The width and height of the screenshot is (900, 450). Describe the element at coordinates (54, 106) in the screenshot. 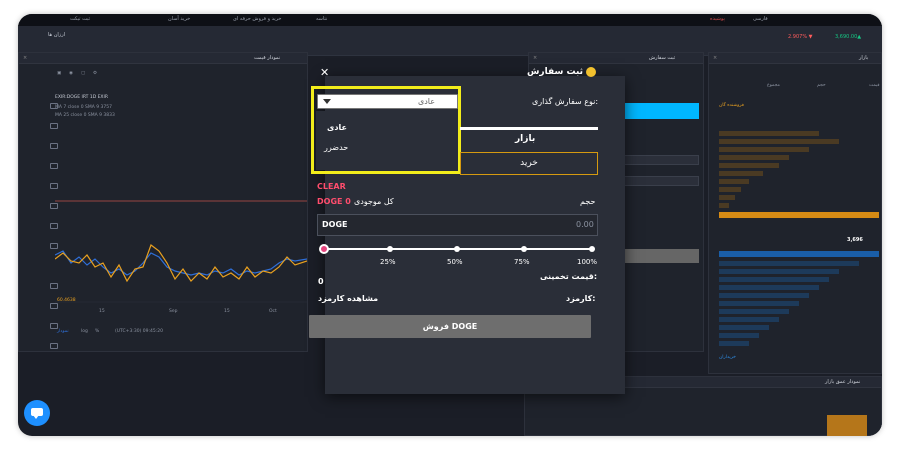

I see `crosshair-icon` at that location.